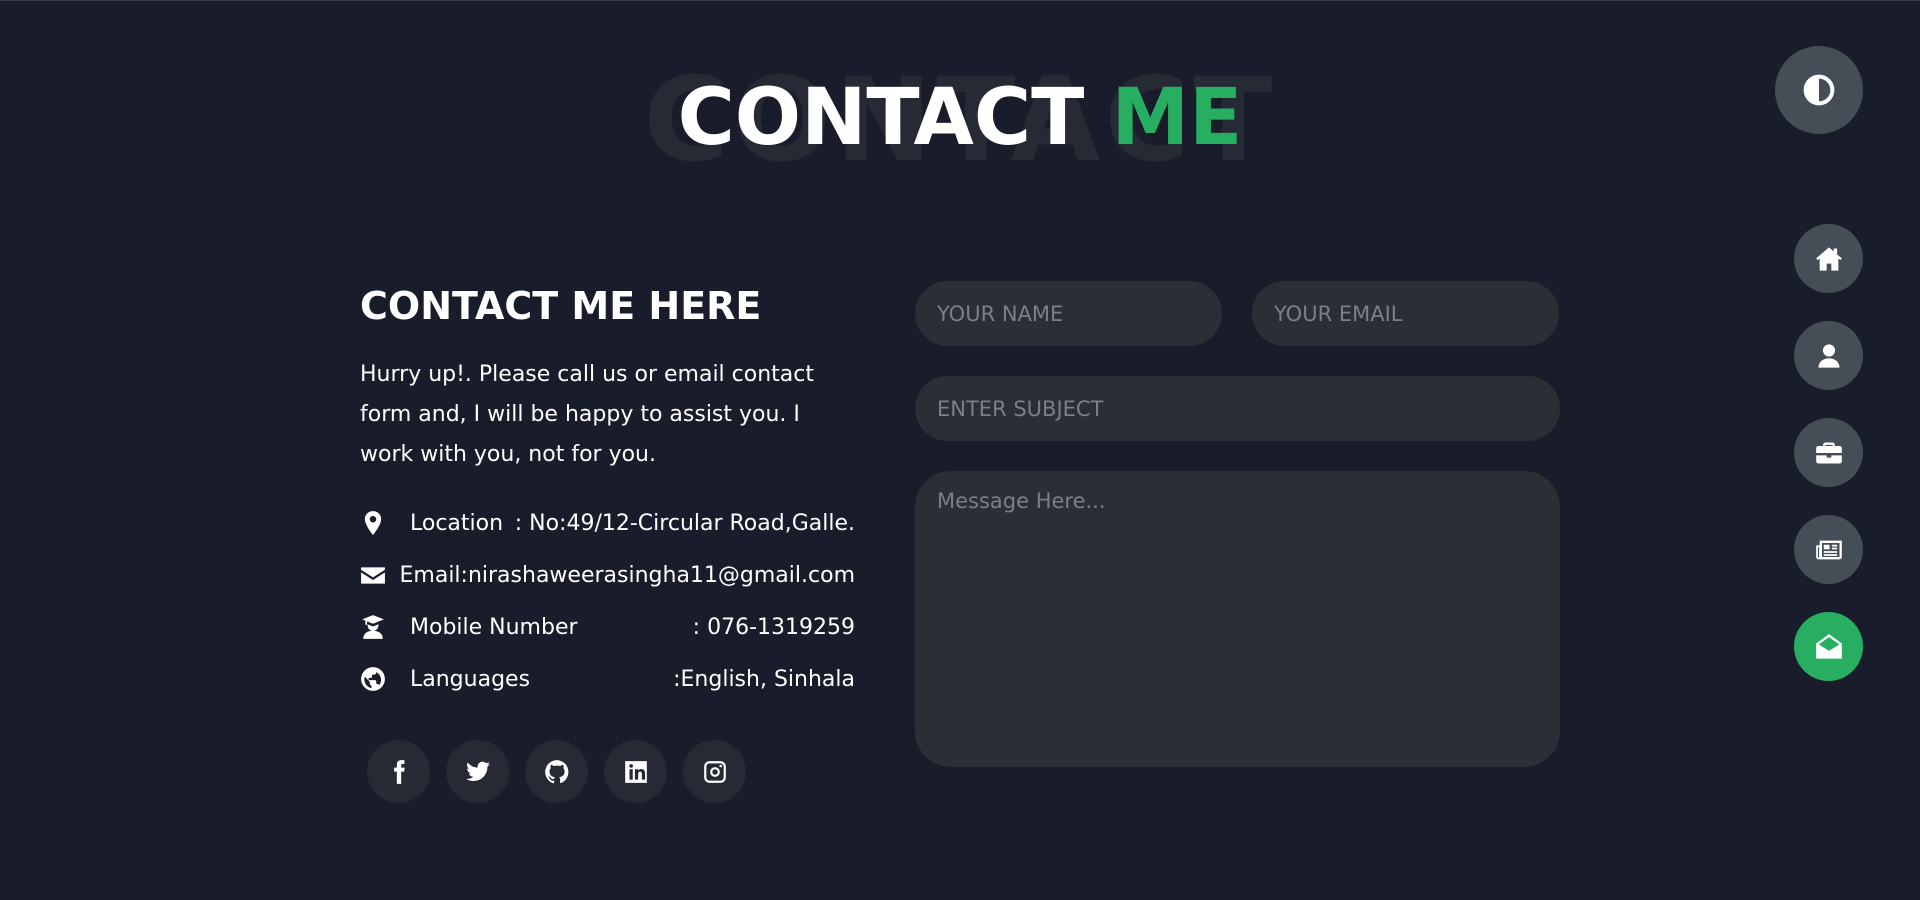 This screenshot has width=1920, height=900. I want to click on linkedin-button, so click(635, 771).